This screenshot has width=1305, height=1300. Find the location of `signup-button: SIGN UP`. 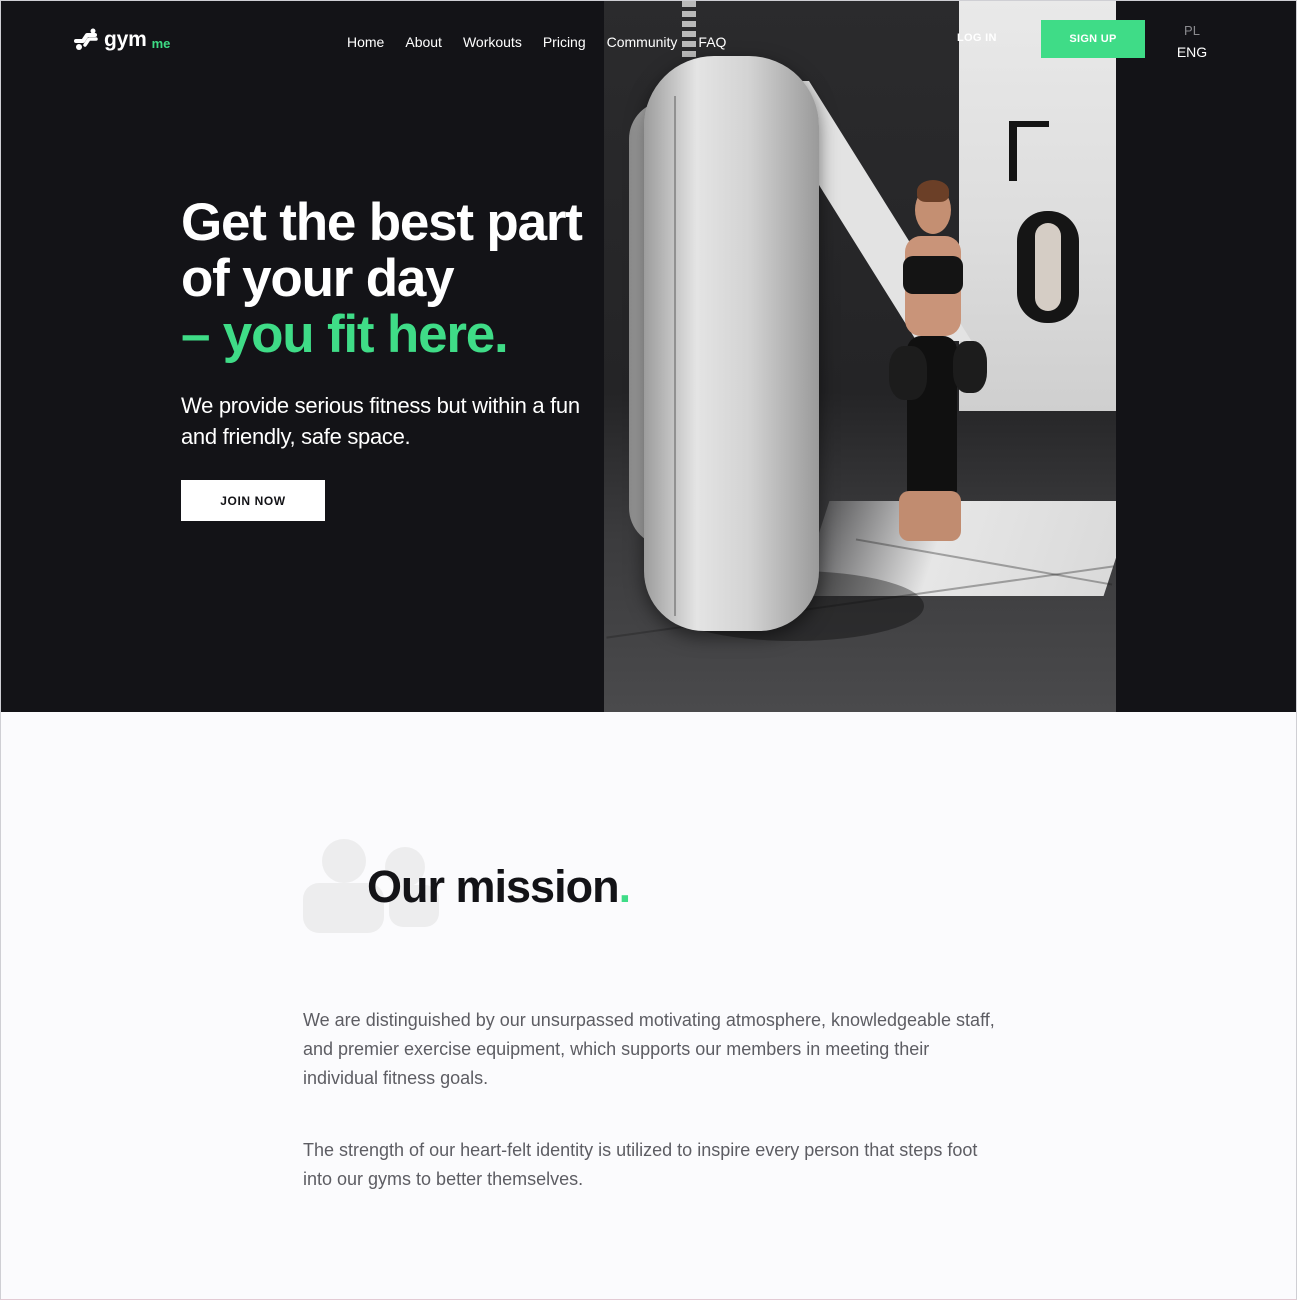

signup-button: SIGN UP is located at coordinates (1093, 39).